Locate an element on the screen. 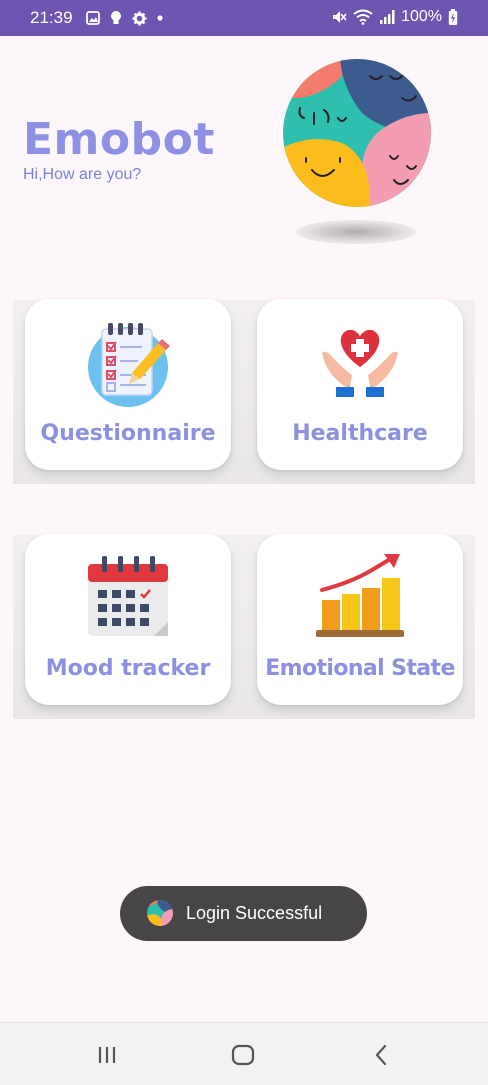 The width and height of the screenshot is (488, 1085). back-icon is located at coordinates (381, 1055).